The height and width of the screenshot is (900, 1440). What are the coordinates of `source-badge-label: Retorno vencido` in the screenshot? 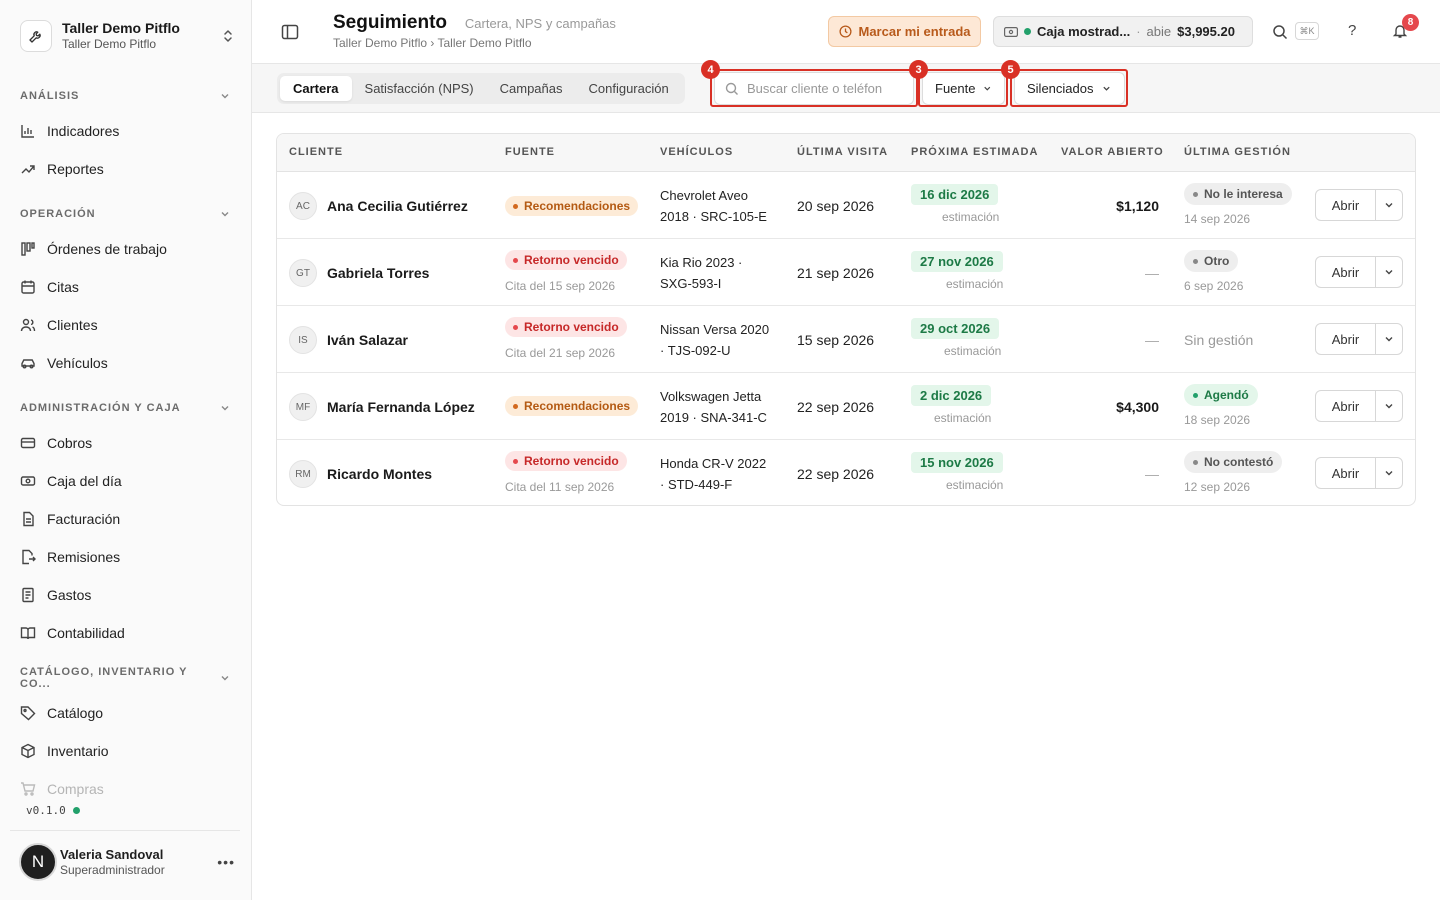 It's located at (571, 327).